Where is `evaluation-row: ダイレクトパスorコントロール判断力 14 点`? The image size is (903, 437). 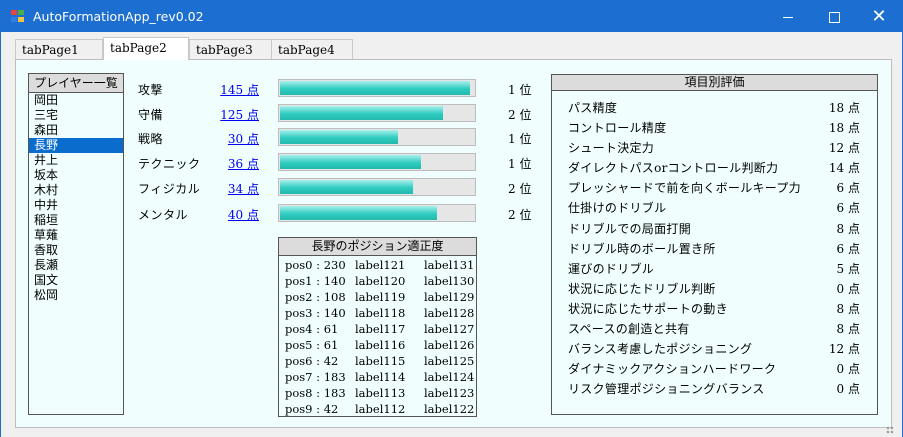 evaluation-row: ダイレクトパスorコントロール判断力 14 点 is located at coordinates (714, 166).